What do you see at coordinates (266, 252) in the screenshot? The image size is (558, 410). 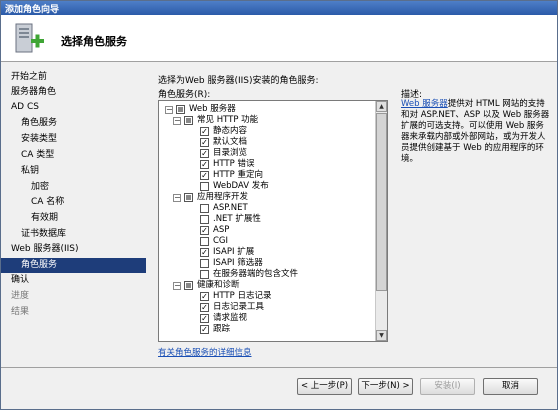 I see `tree-row: ✓ ISAPI 扩展` at bounding box center [266, 252].